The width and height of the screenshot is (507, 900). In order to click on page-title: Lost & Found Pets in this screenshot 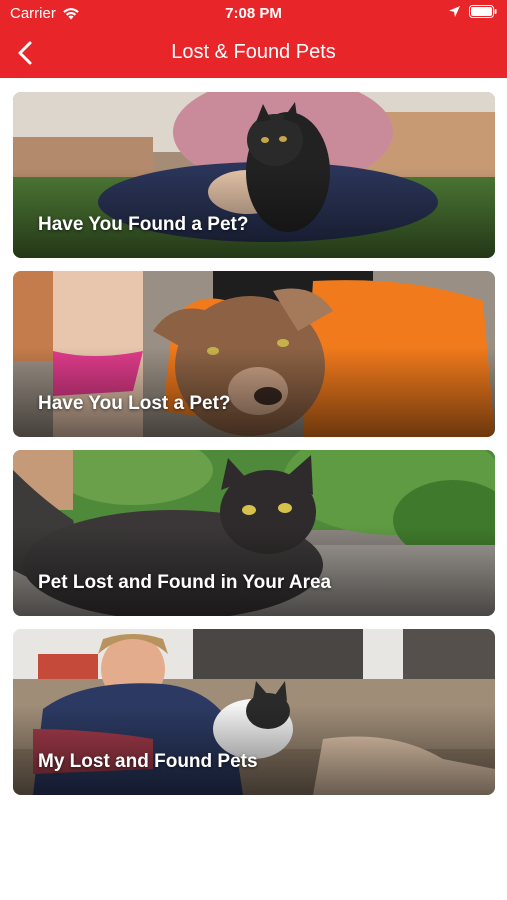, I will do `click(253, 52)`.